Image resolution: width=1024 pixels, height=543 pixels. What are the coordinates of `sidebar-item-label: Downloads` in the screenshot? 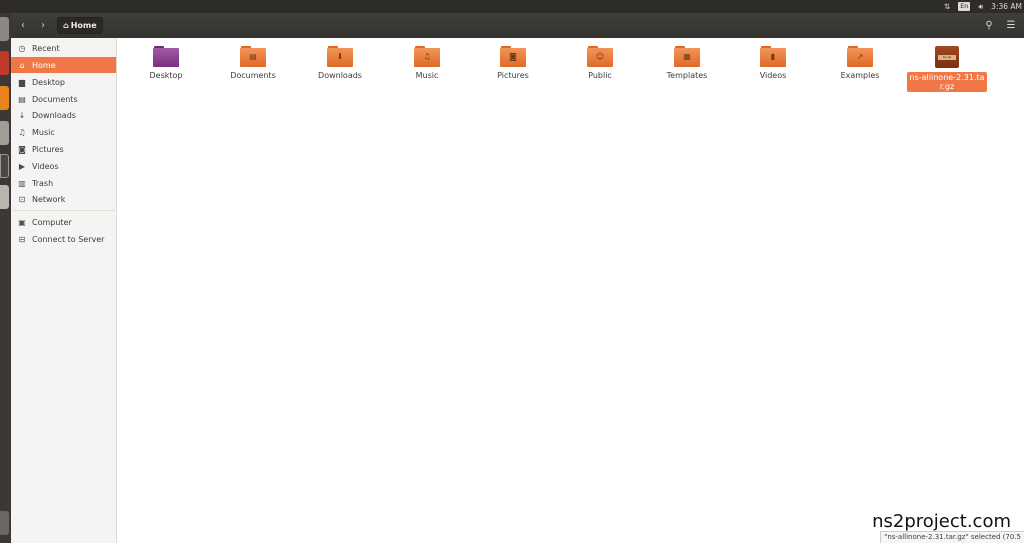 It's located at (54, 115).